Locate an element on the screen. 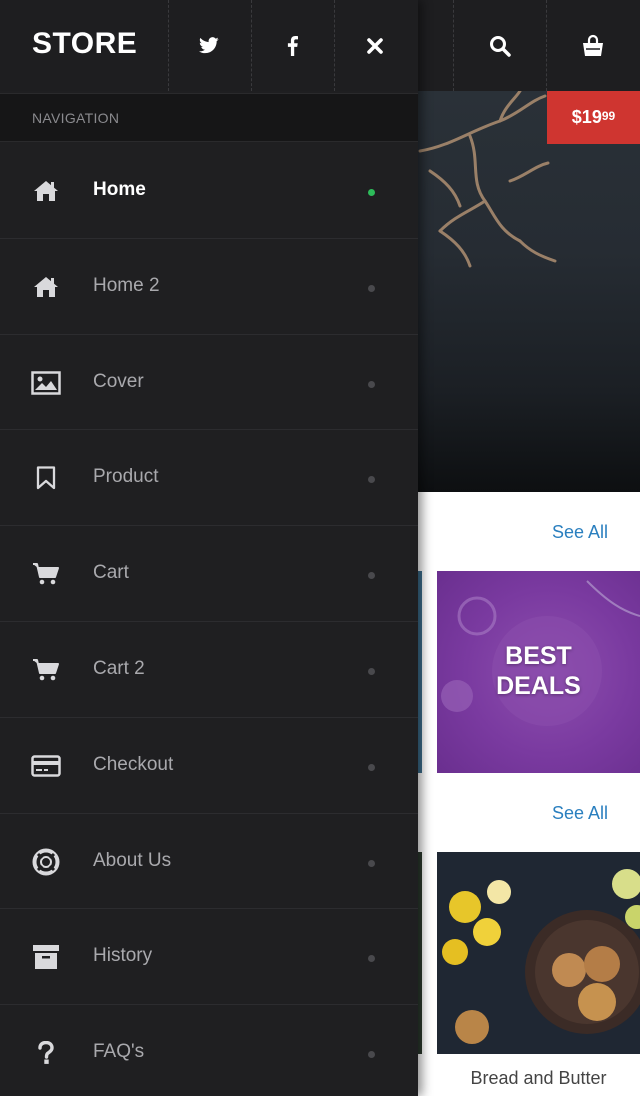 The height and width of the screenshot is (1096, 640). facebook-button is located at coordinates (292, 45).